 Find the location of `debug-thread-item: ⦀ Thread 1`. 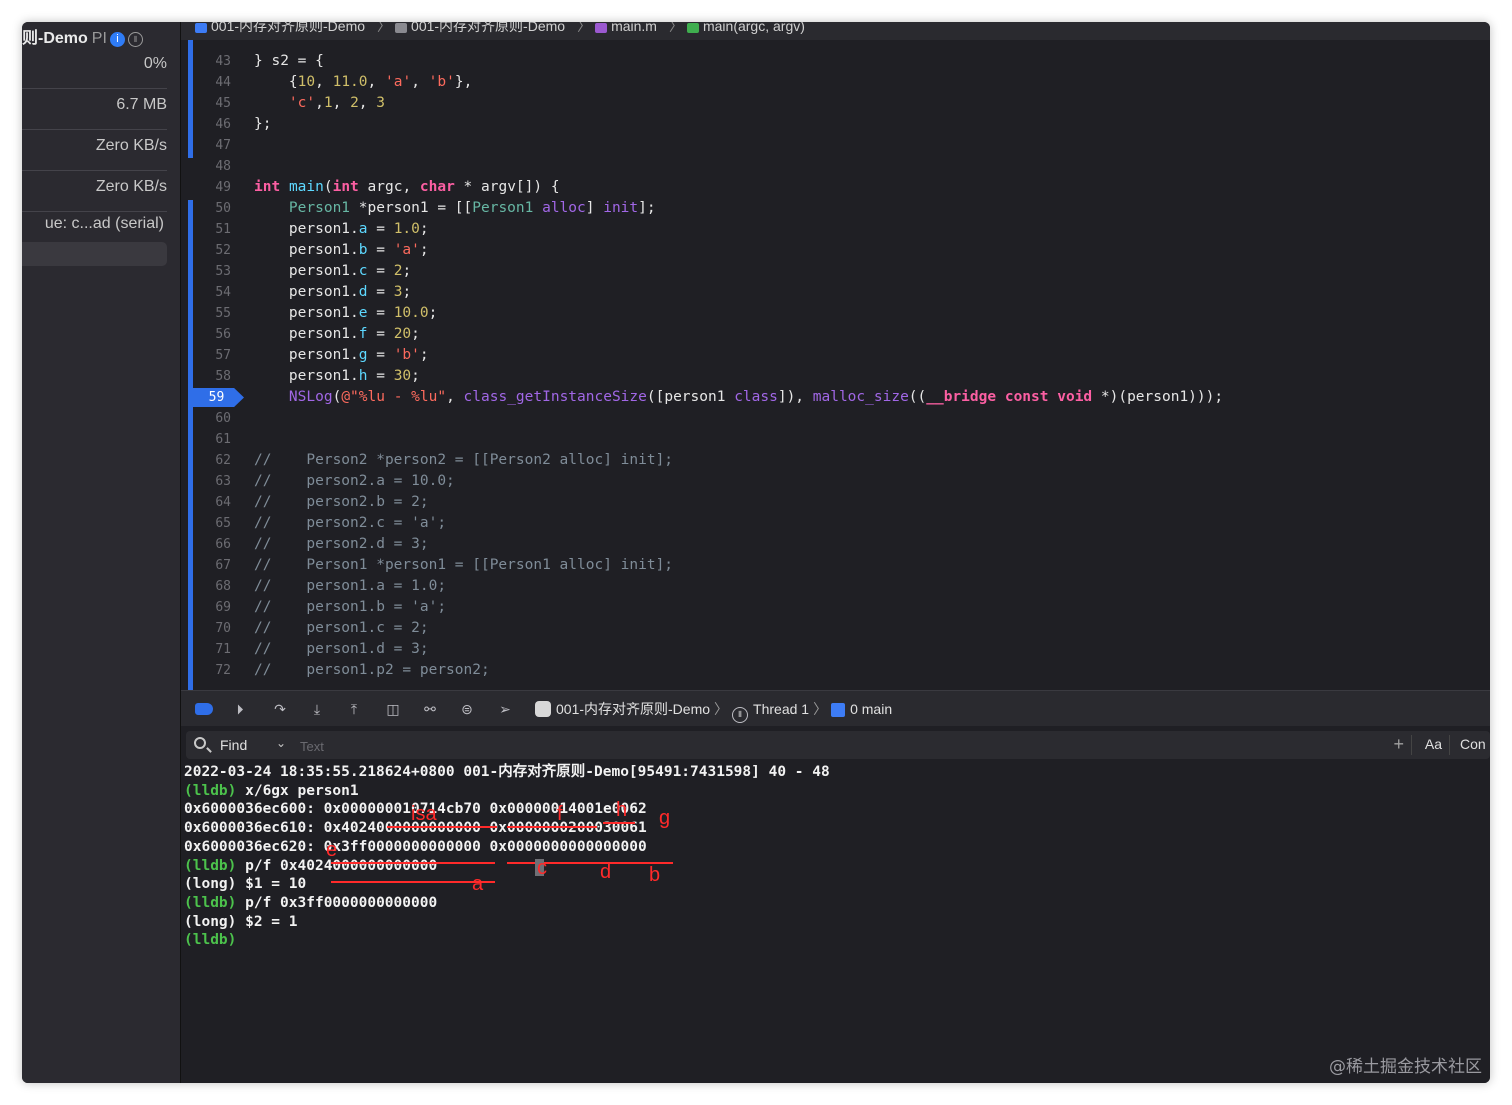

debug-thread-item: ⦀ Thread 1 is located at coordinates (770, 712).